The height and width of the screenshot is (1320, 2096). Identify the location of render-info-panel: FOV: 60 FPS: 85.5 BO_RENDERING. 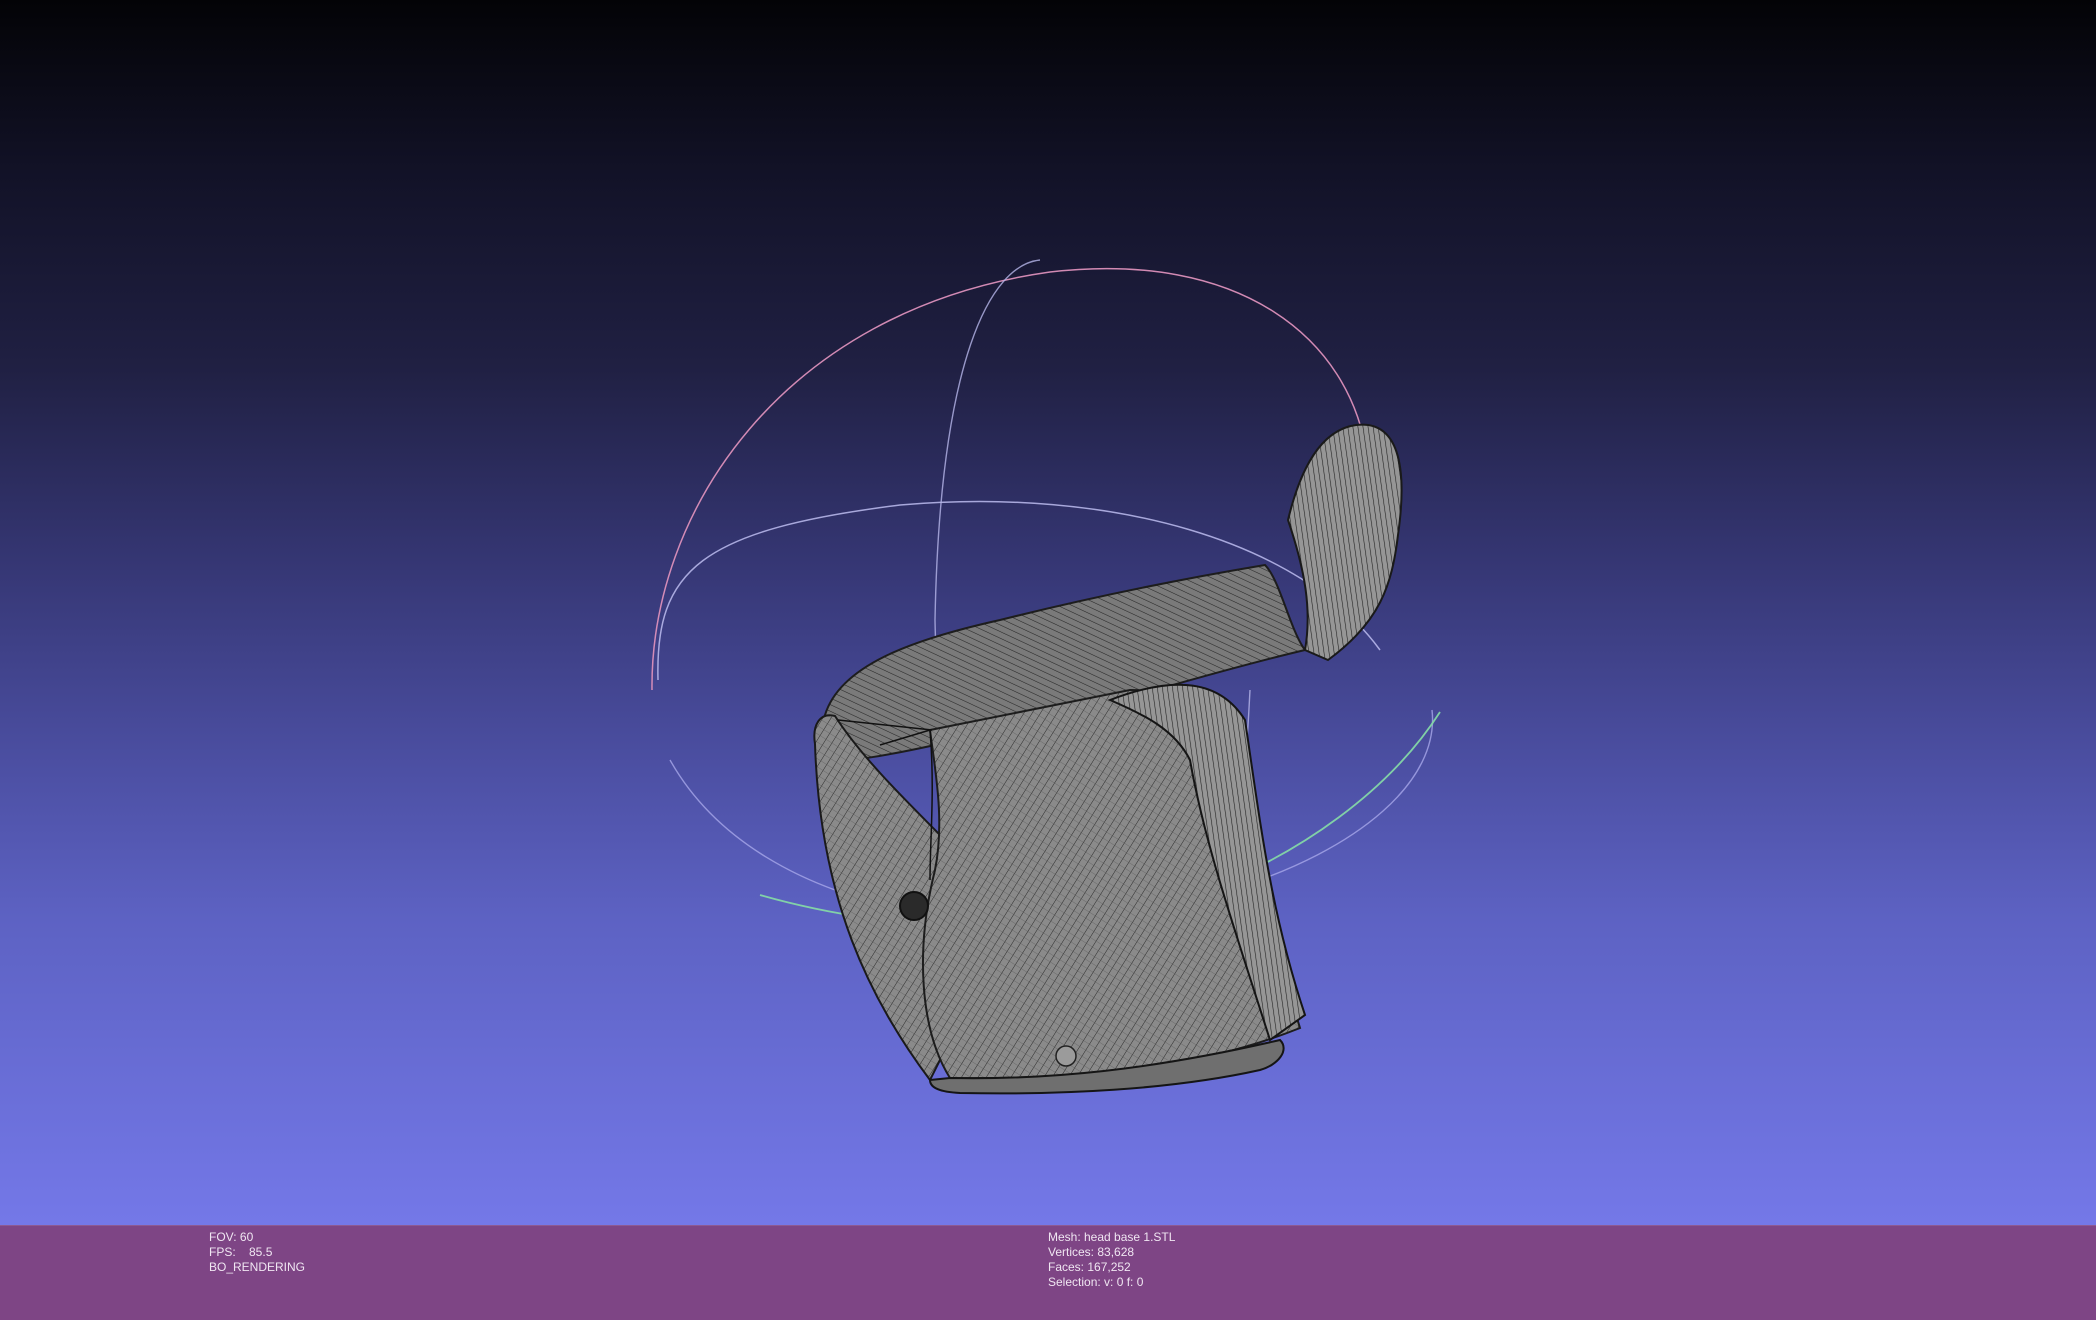
(257, 1252).